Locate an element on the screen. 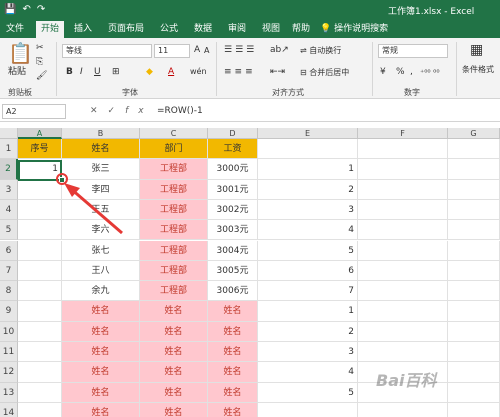 The width and height of the screenshot is (500, 417). arrow-shaft is located at coordinates (96, 210).